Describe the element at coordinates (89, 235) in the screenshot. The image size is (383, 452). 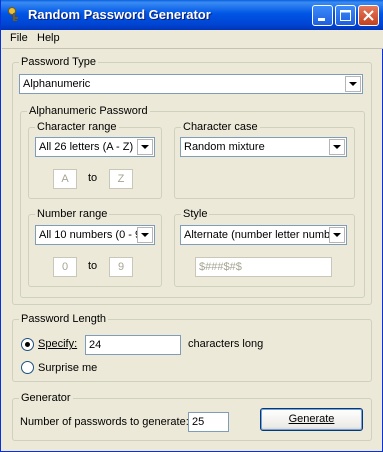
I see `number-range-value: All 10 numbers (0 - 9)` at that location.